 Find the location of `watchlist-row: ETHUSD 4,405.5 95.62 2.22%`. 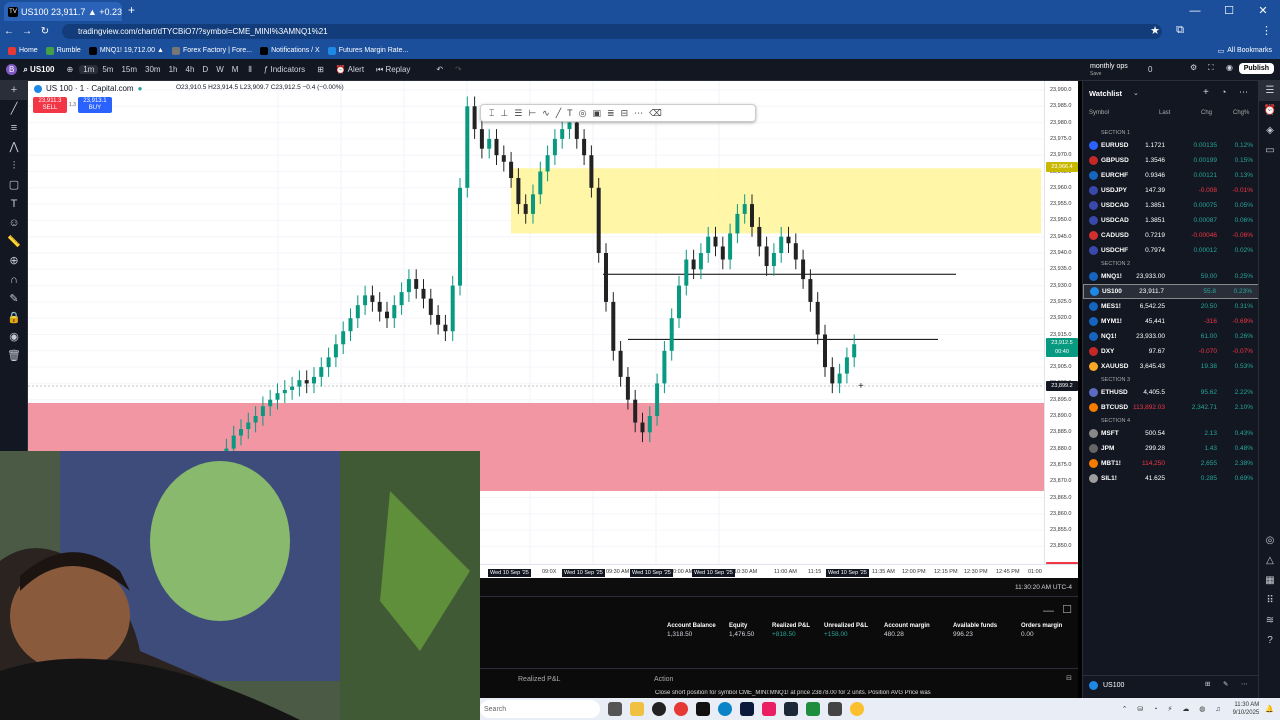

watchlist-row: ETHUSD 4,405.5 95.62 2.22% is located at coordinates (1171, 392).